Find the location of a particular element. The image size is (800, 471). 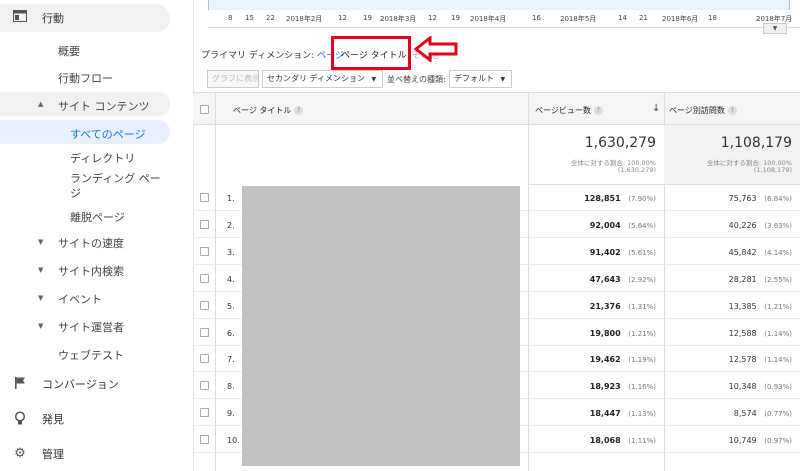

row-number: 9. is located at coordinates (231, 414).